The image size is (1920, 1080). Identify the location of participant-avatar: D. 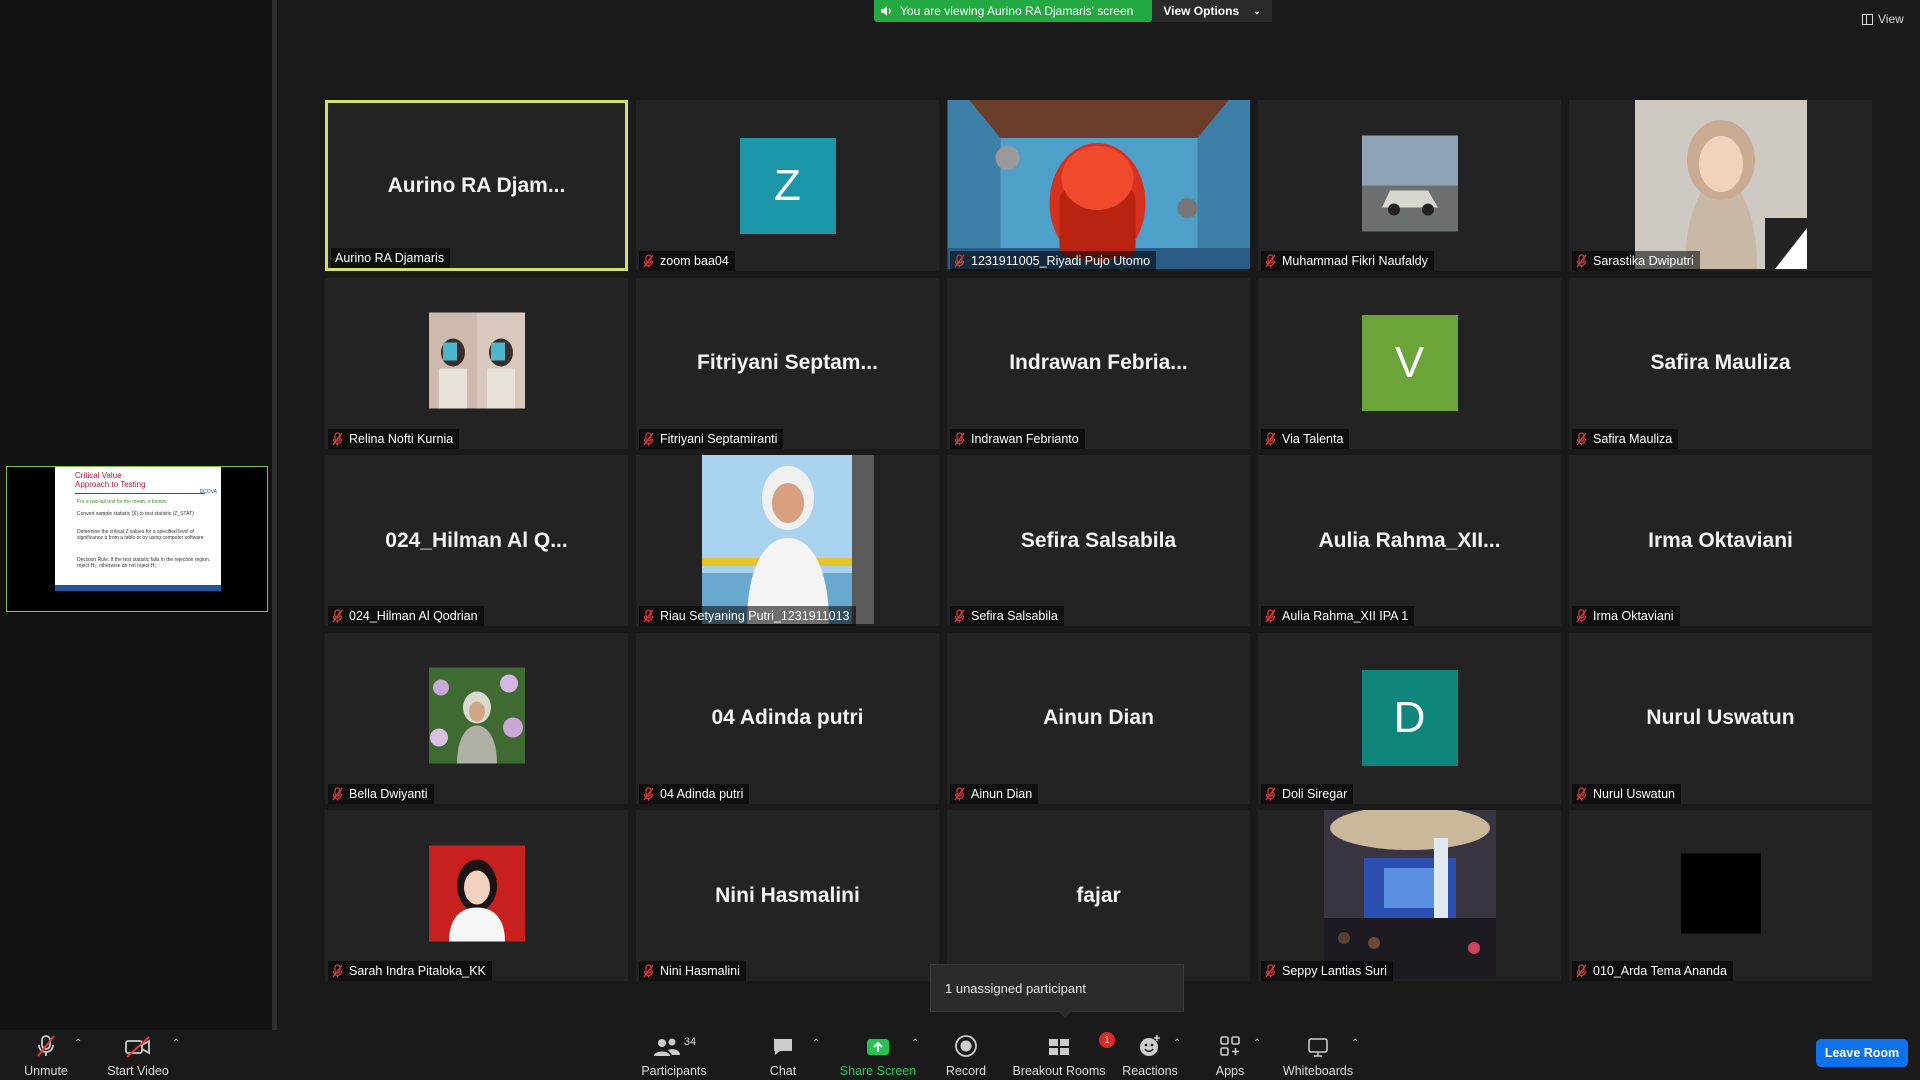
(1409, 718).